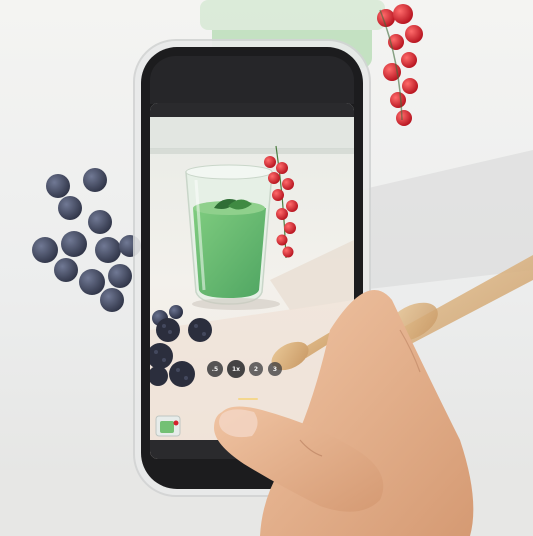  I want to click on zoom-option-0: .5, so click(215, 369).